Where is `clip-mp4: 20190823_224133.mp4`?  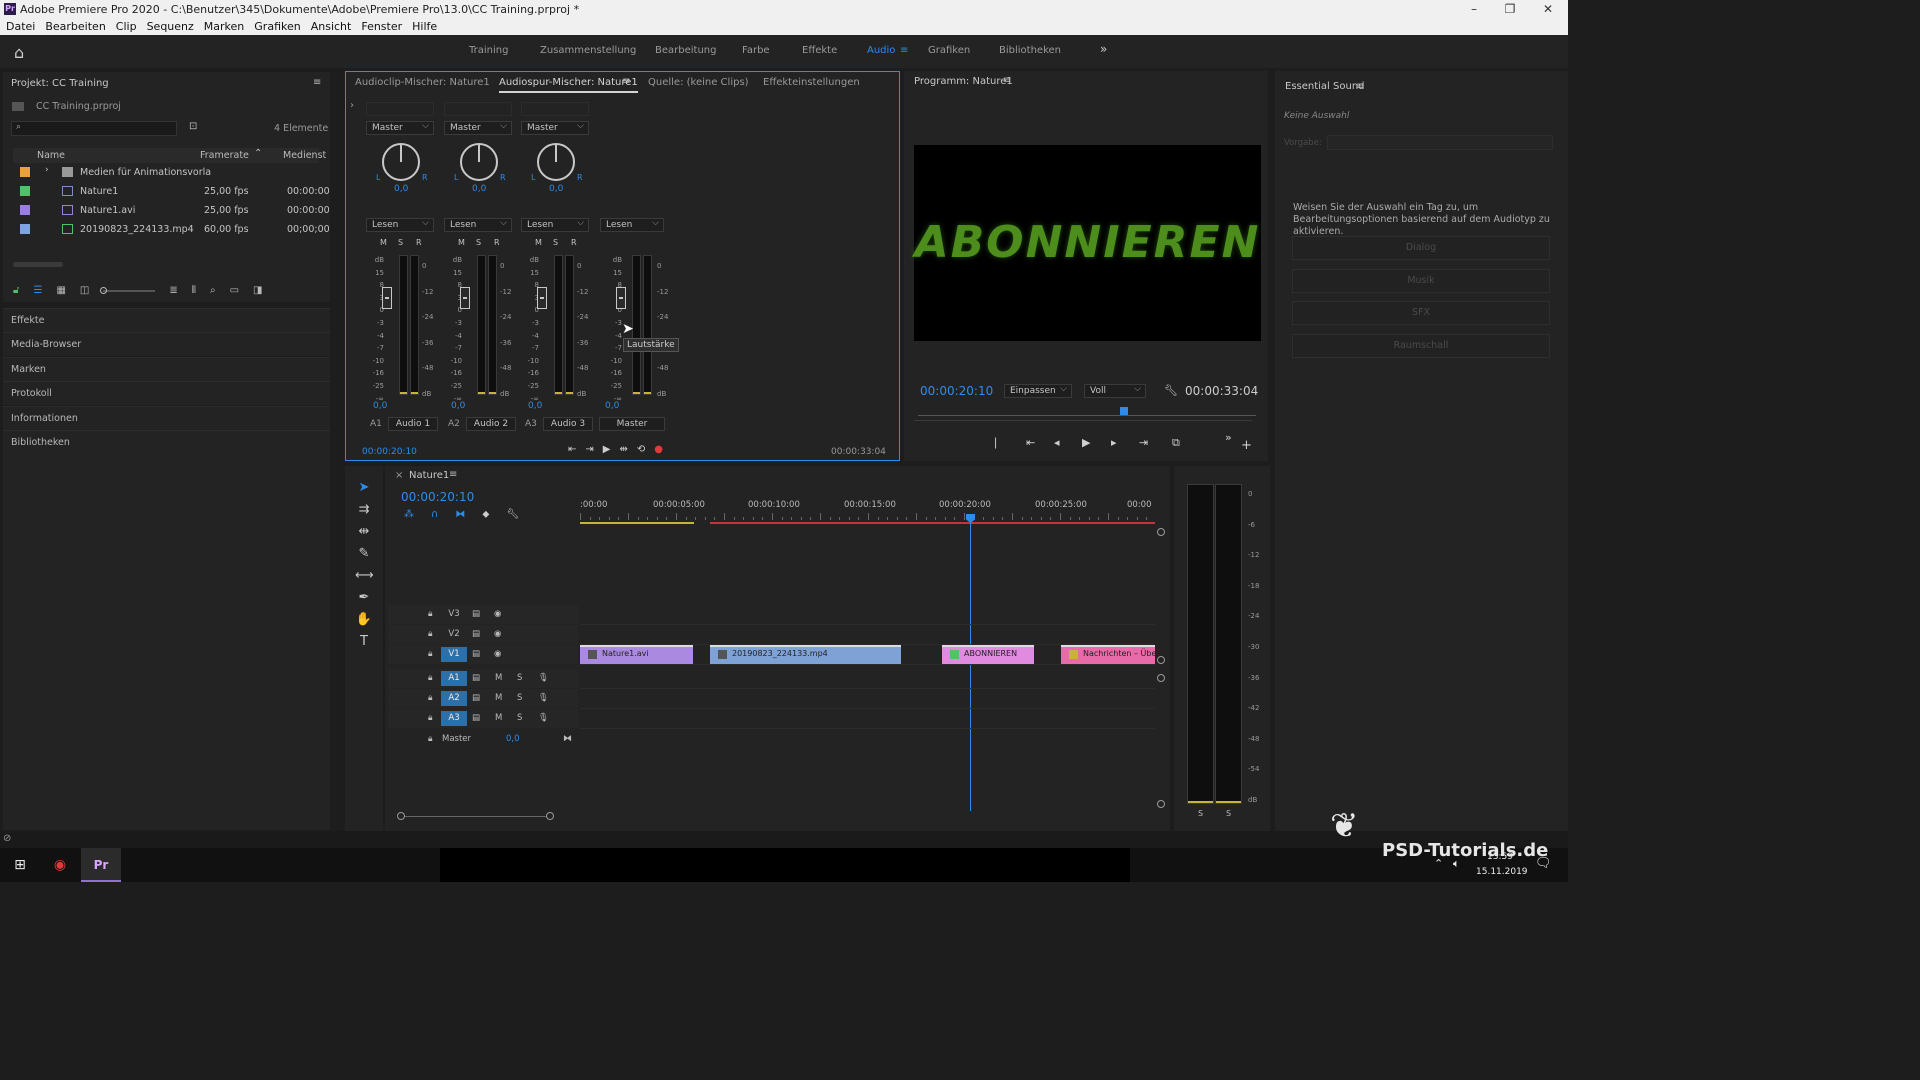 clip-mp4: 20190823_224133.mp4 is located at coordinates (805, 654).